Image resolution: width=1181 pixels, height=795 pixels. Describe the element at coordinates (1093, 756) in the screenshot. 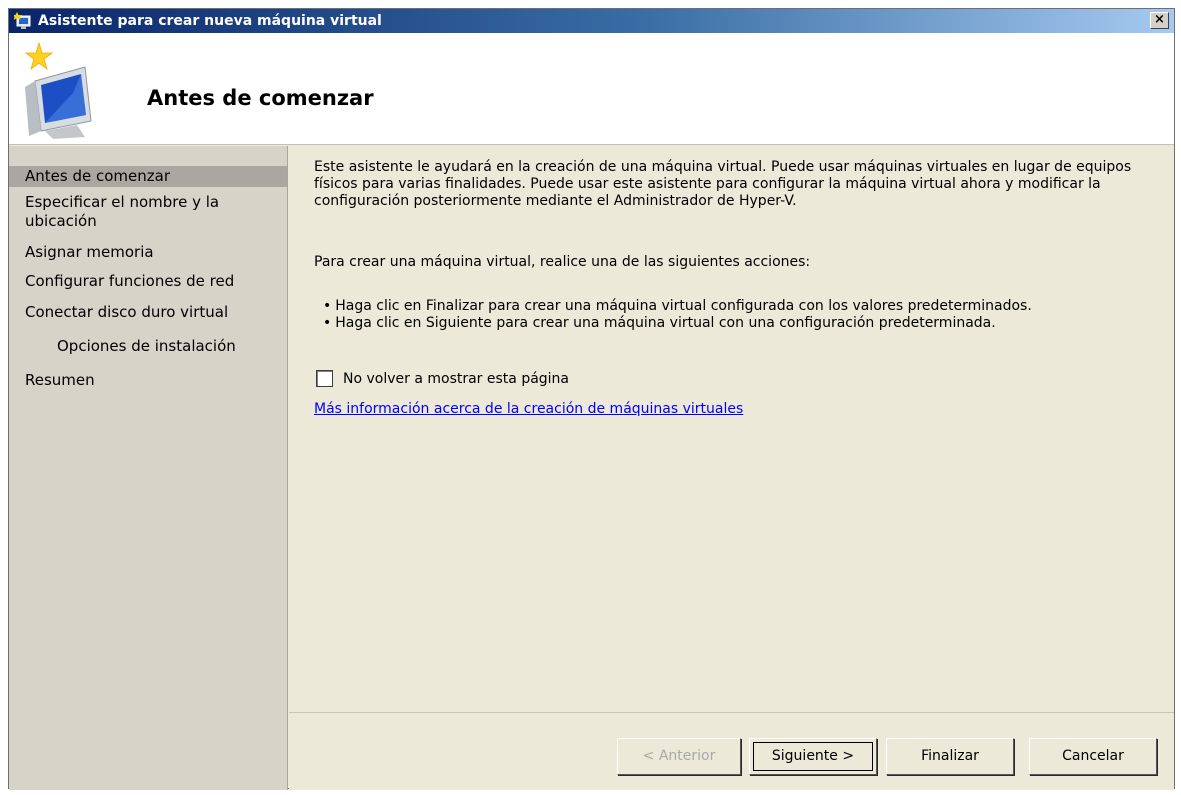

I see `cancel-button: Cancelar` at that location.